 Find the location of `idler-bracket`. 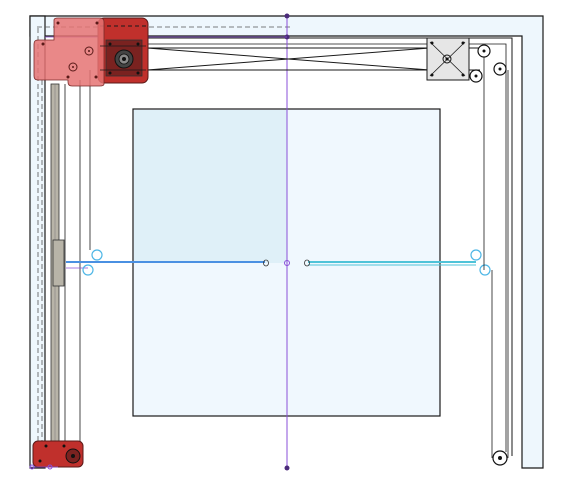

idler-bracket is located at coordinates (466, 60).